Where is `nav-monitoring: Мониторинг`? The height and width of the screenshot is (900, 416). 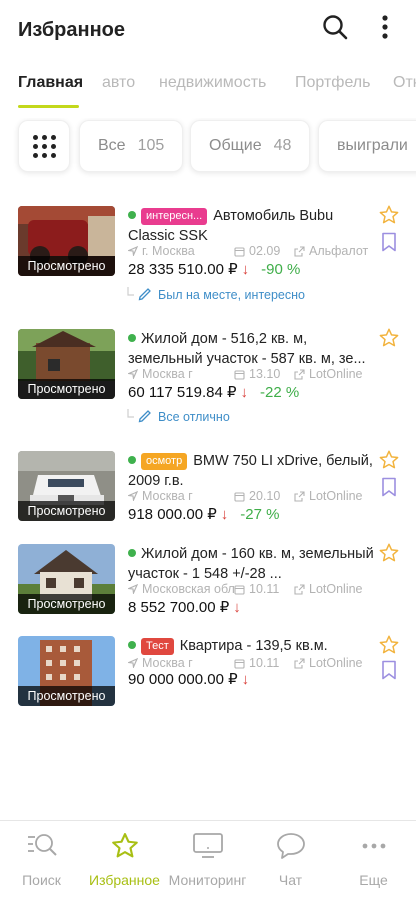 nav-monitoring: Мониторинг is located at coordinates (207, 860).